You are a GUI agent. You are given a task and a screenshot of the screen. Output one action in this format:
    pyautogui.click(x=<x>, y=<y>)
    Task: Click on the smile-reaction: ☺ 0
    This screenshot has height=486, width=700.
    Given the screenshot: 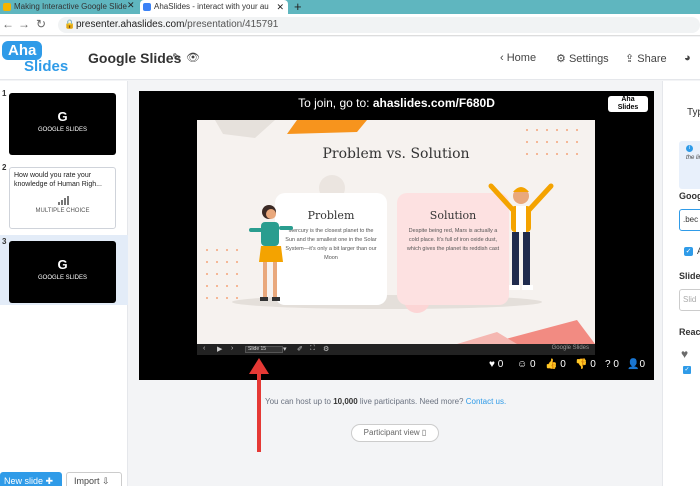 What is the action you would take?
    pyautogui.click(x=526, y=364)
    